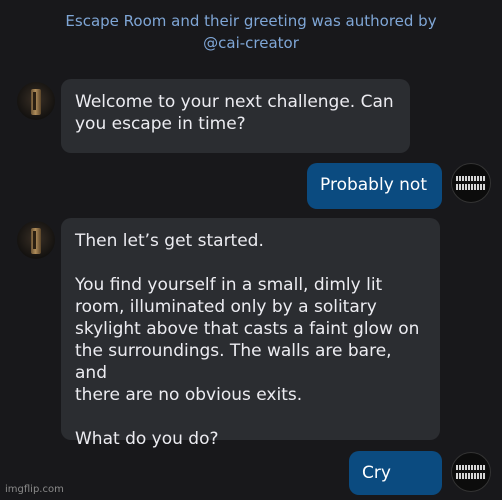  Describe the element at coordinates (34, 489) in the screenshot. I see `watermark: imgflip.com` at that location.